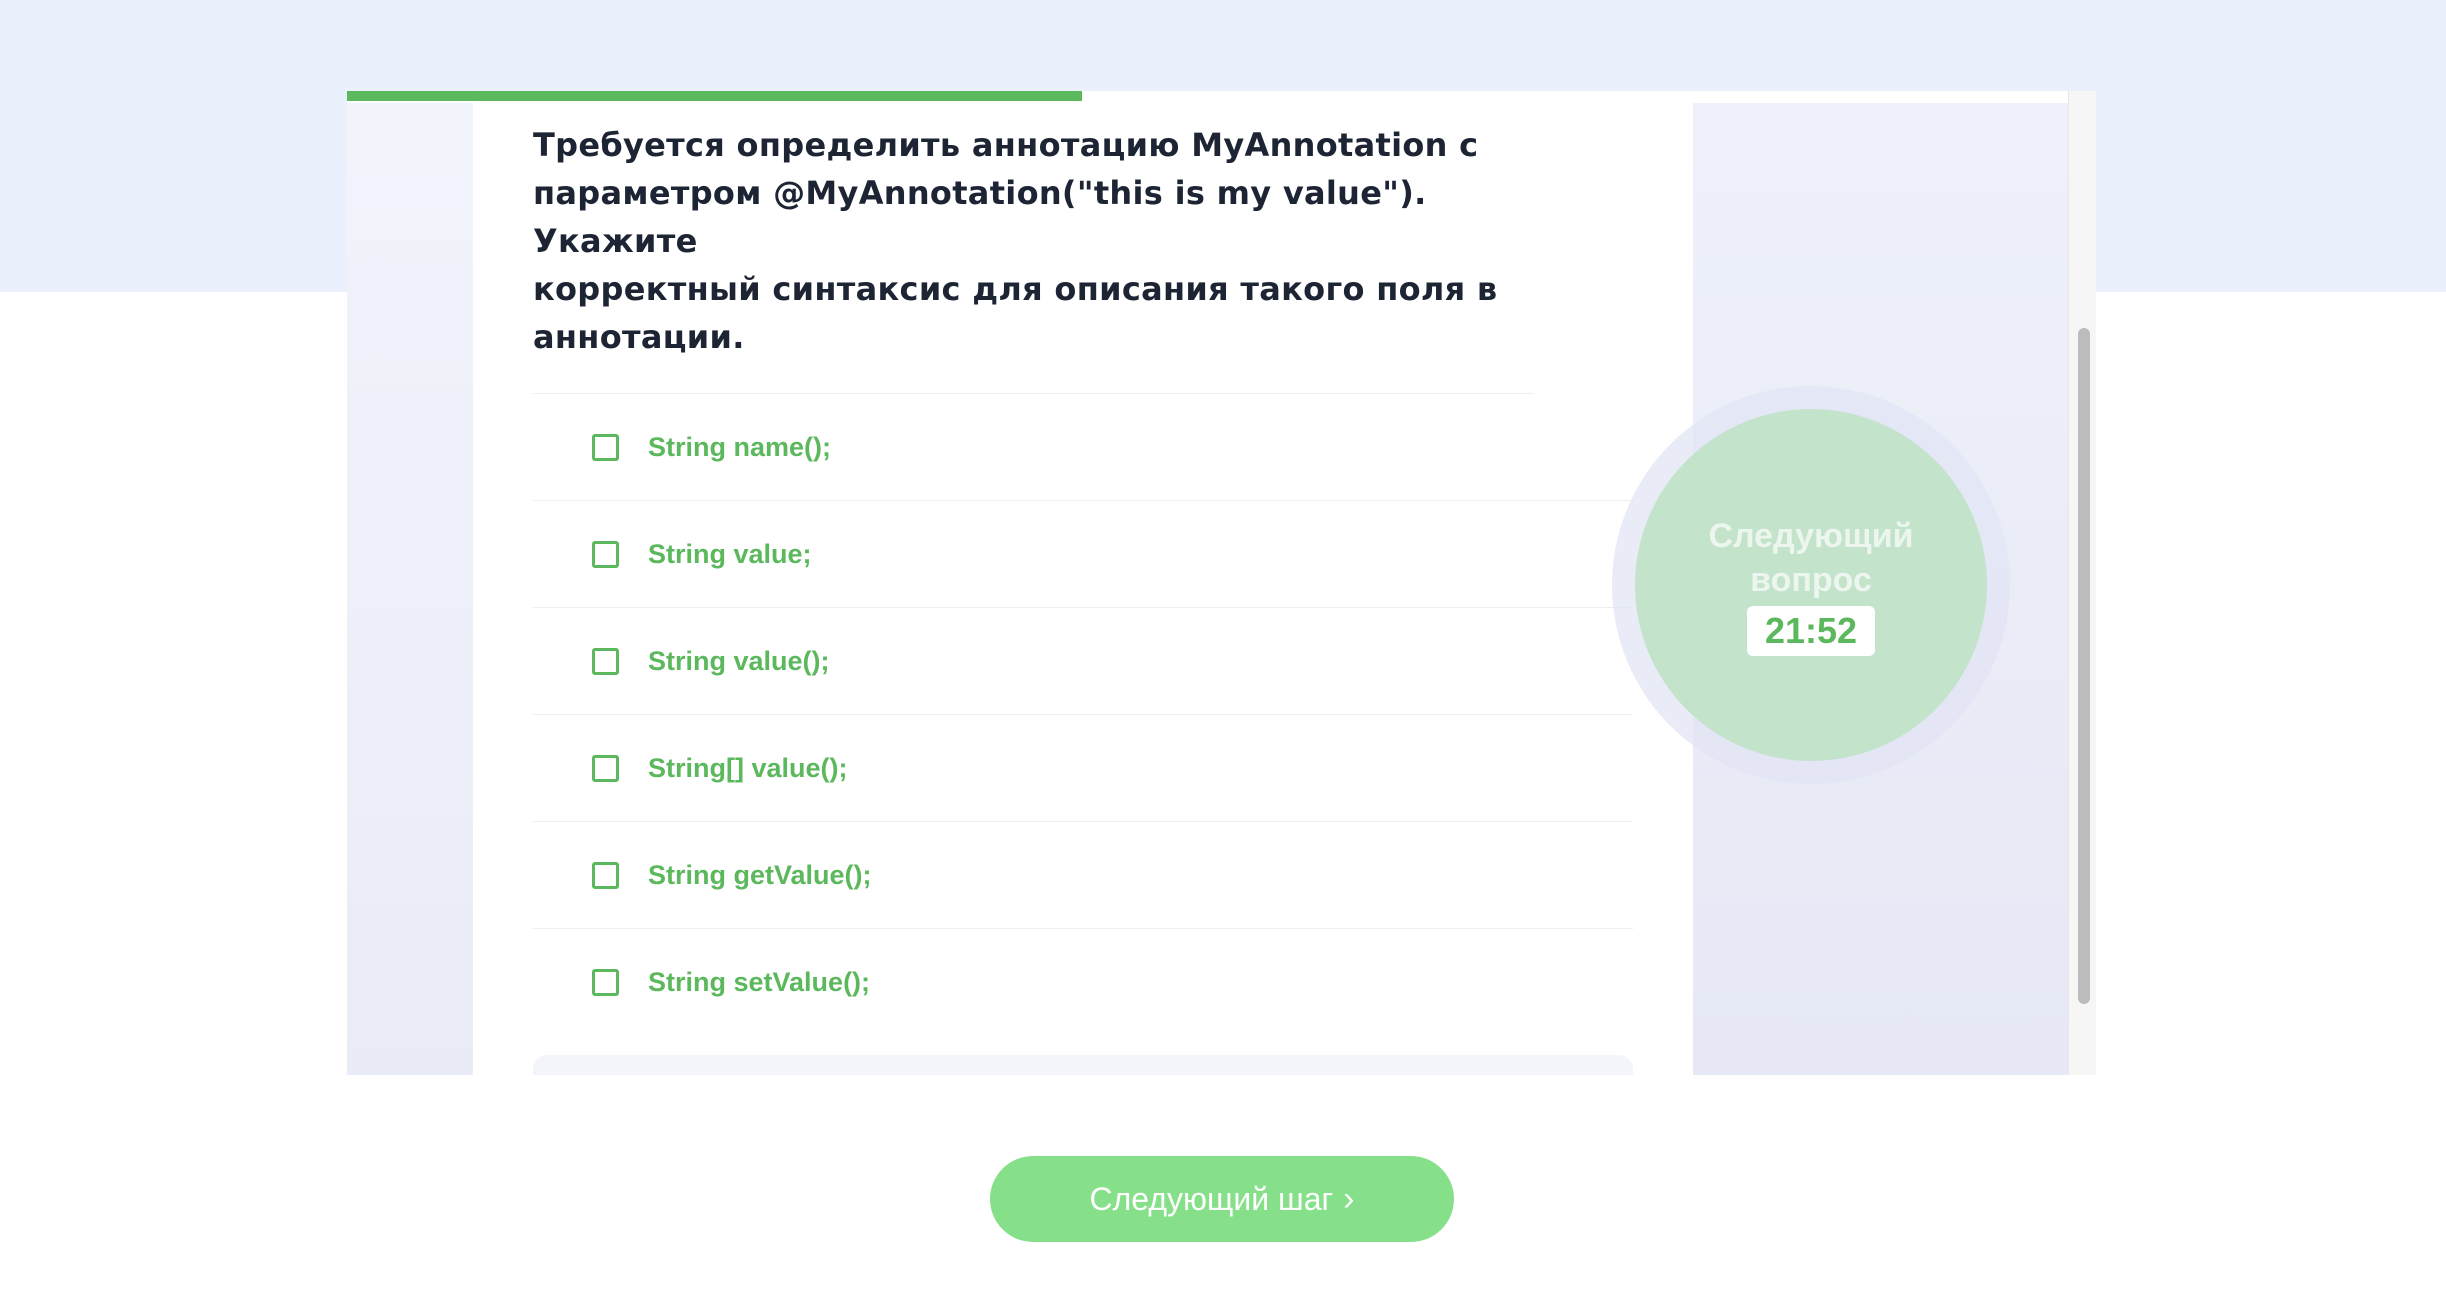  I want to click on answer-label: String[] value();, so click(748, 767).